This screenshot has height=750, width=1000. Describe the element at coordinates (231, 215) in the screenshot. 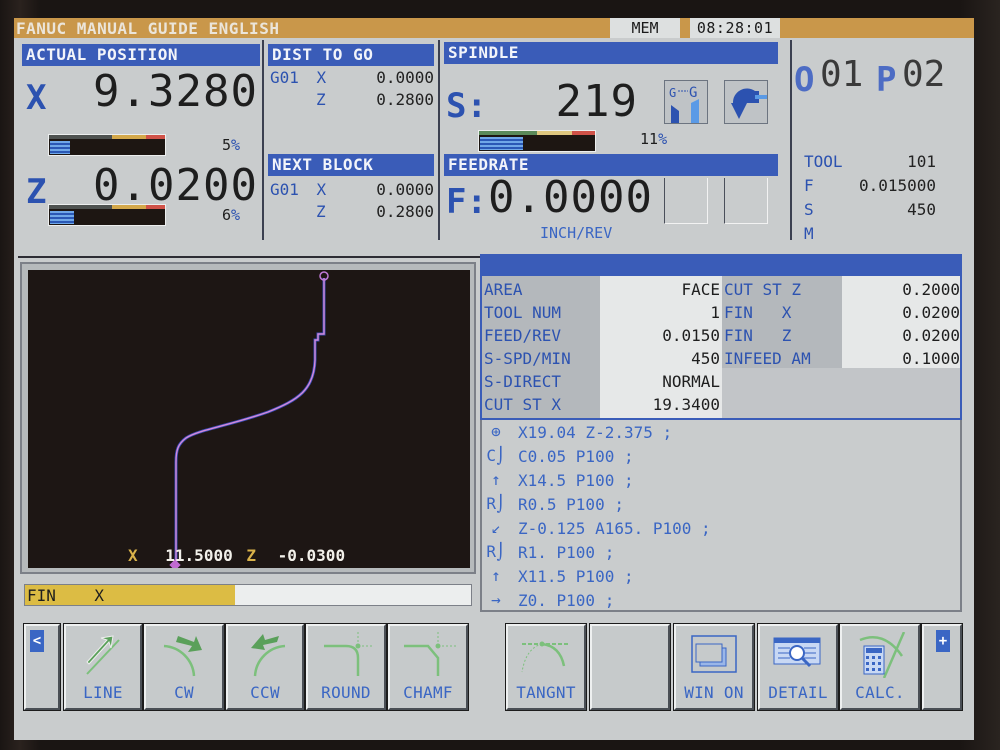

I see `z-load-percent: 6%` at that location.